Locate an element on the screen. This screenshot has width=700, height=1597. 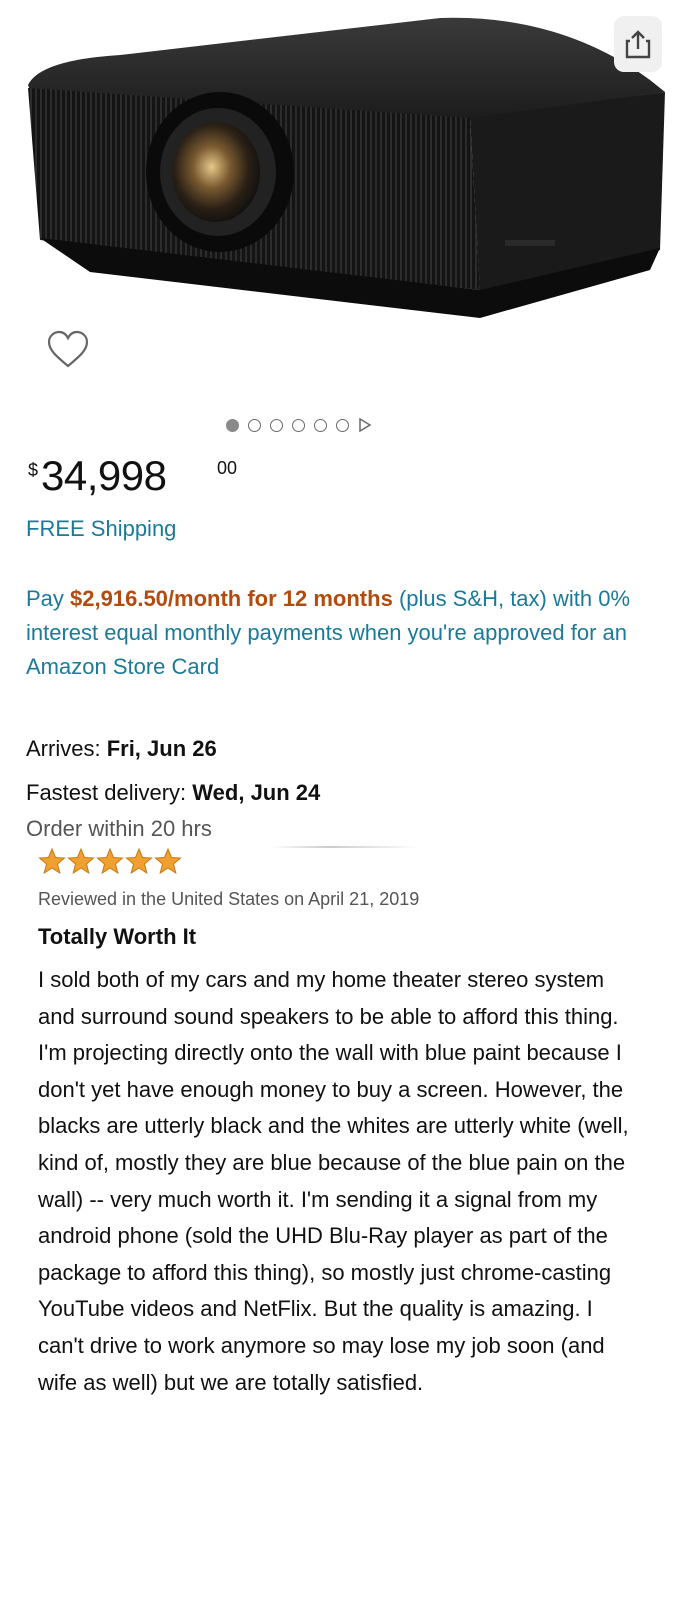
price-whole: 34,998 is located at coordinates (104, 475).